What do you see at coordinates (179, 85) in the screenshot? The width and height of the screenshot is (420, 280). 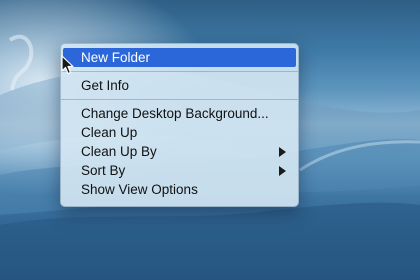 I see `menu-item-get-info: Get Info` at bounding box center [179, 85].